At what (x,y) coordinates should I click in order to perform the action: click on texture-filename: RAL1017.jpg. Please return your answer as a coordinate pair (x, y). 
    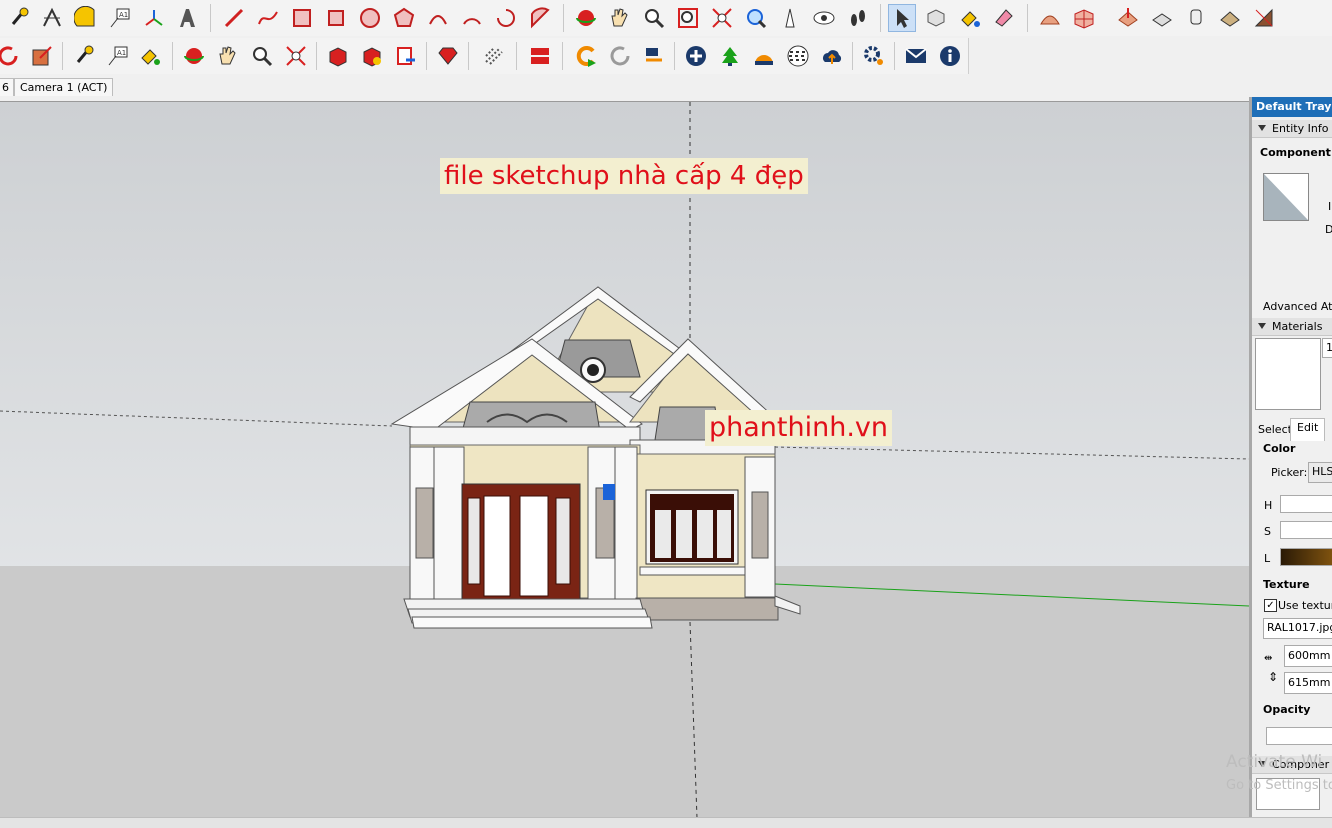
    Looking at the image, I should click on (1297, 628).